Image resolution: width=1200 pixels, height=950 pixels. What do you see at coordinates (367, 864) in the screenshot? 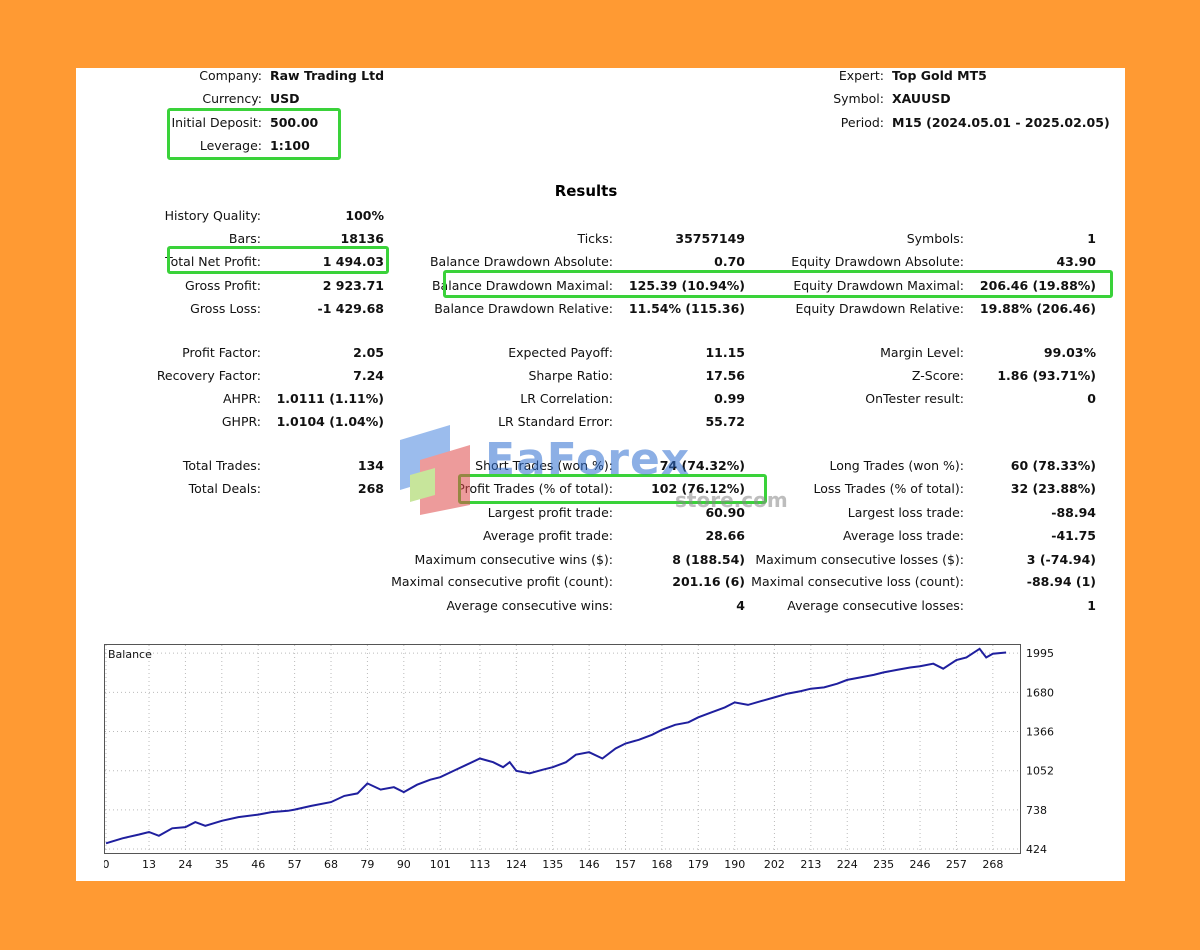
I see `x-tick-label: 79` at bounding box center [367, 864].